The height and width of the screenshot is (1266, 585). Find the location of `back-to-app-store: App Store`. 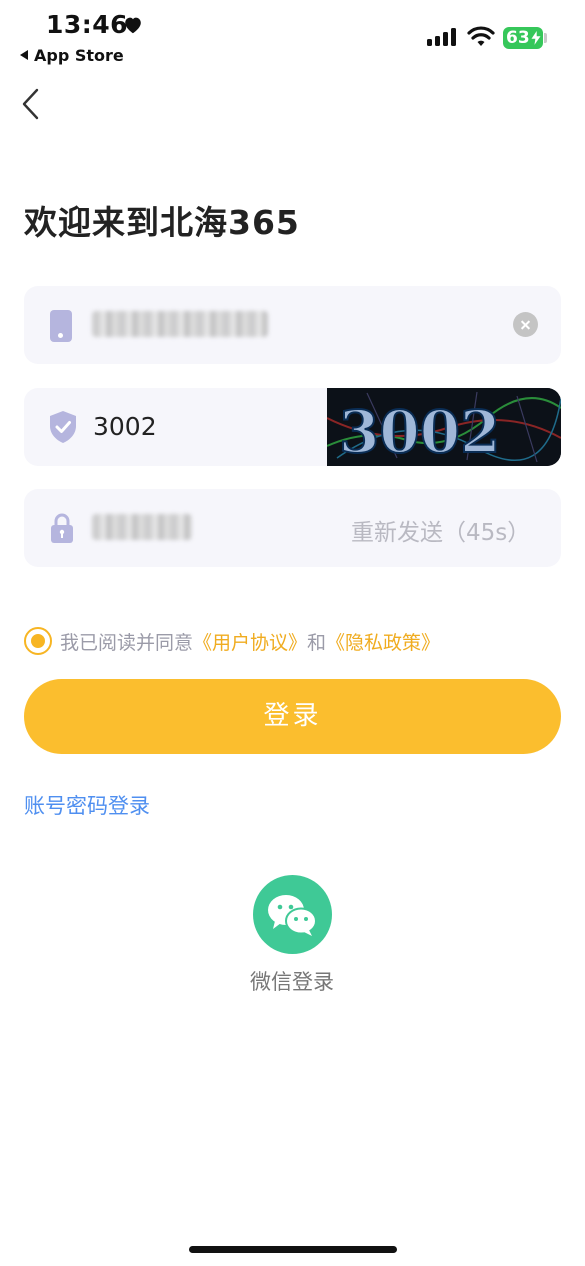

back-to-app-store: App Store is located at coordinates (72, 55).